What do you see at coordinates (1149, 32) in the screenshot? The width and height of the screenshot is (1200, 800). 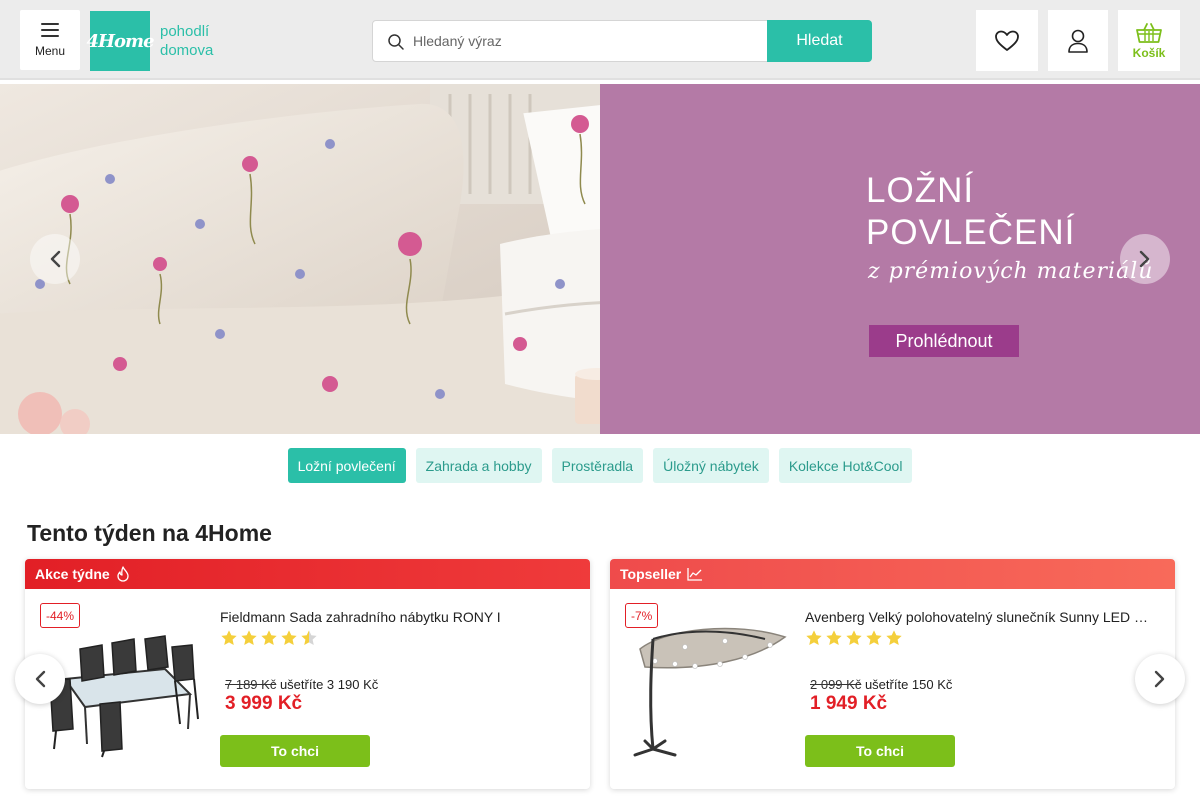 I see `basket-icon` at bounding box center [1149, 32].